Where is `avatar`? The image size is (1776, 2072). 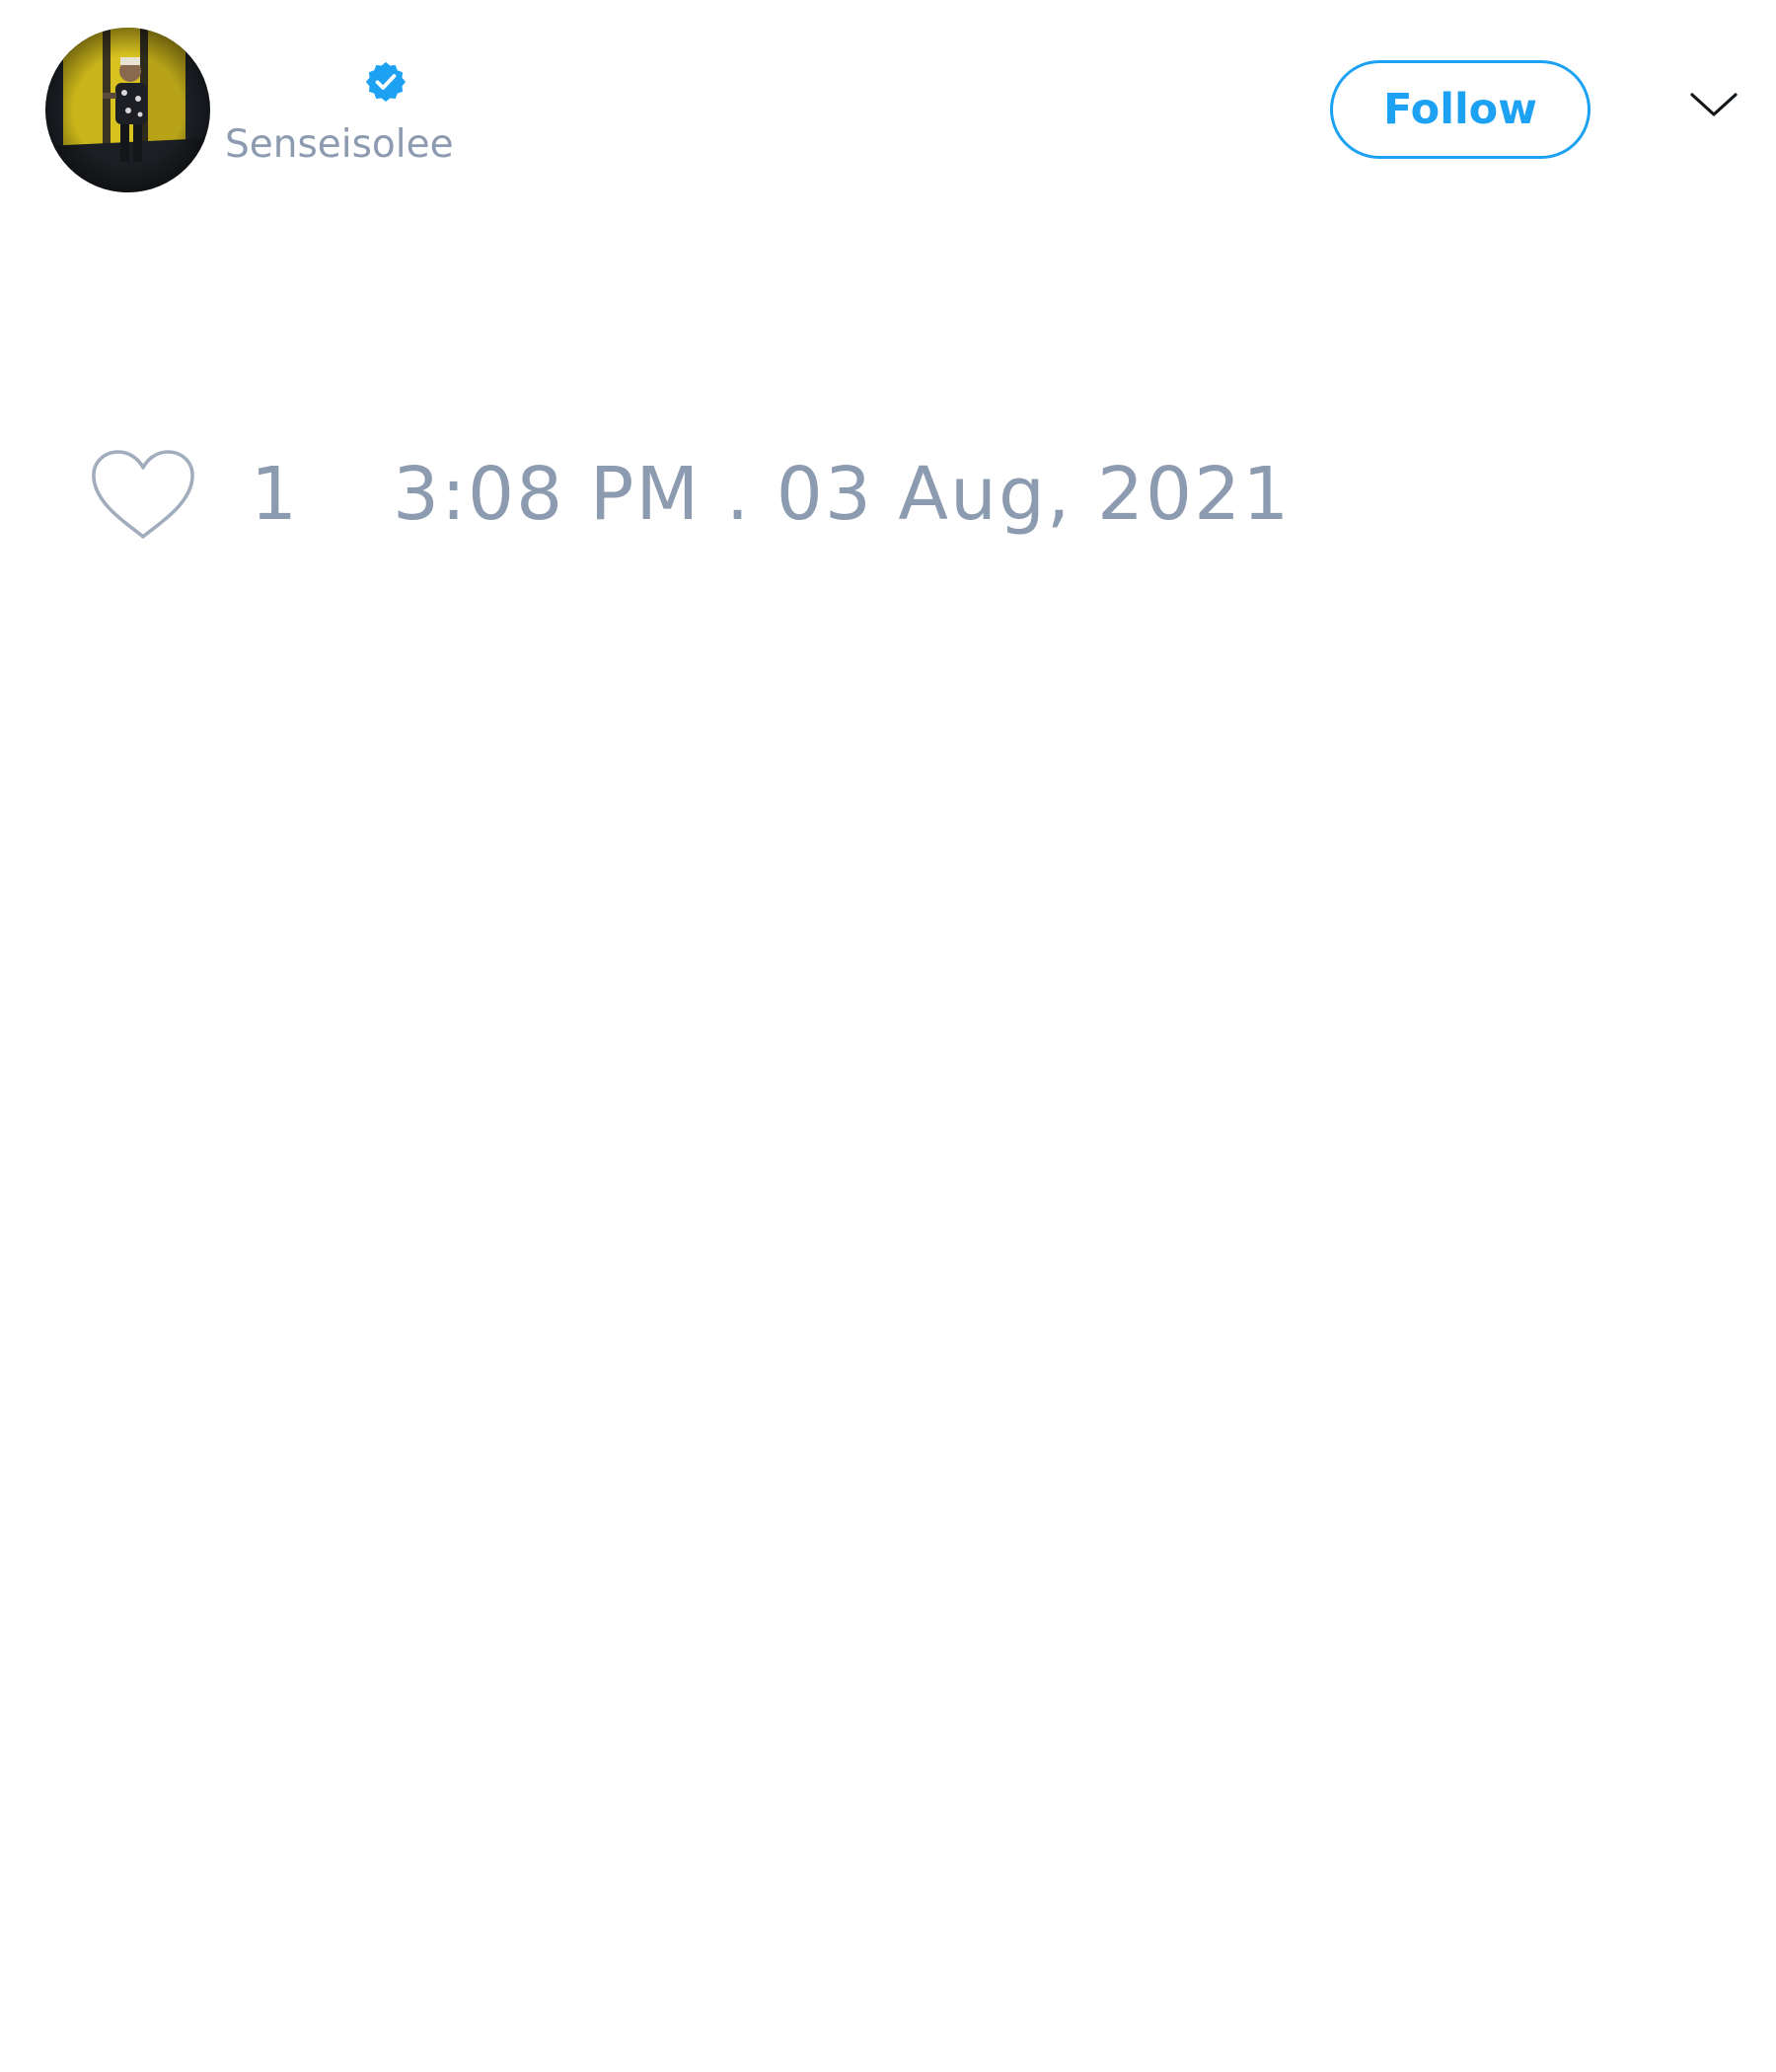
avatar is located at coordinates (128, 110).